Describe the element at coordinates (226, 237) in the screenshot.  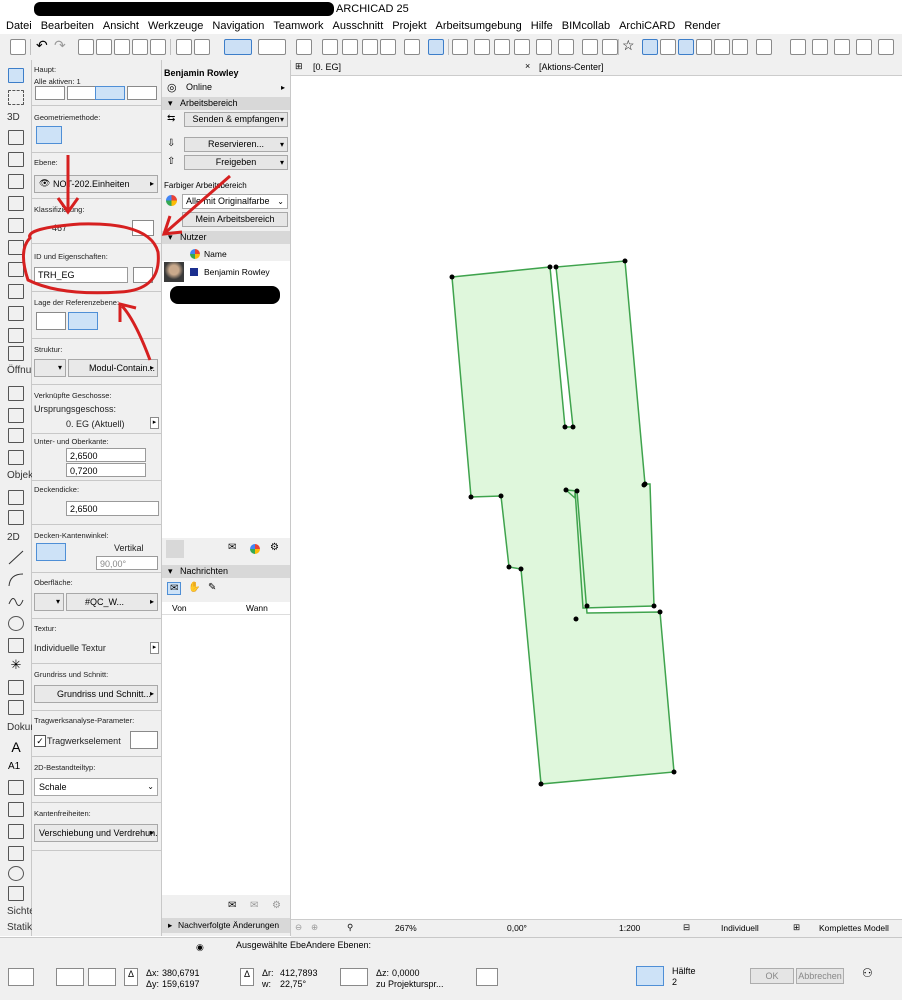
I see `users-header: Nutzer` at that location.